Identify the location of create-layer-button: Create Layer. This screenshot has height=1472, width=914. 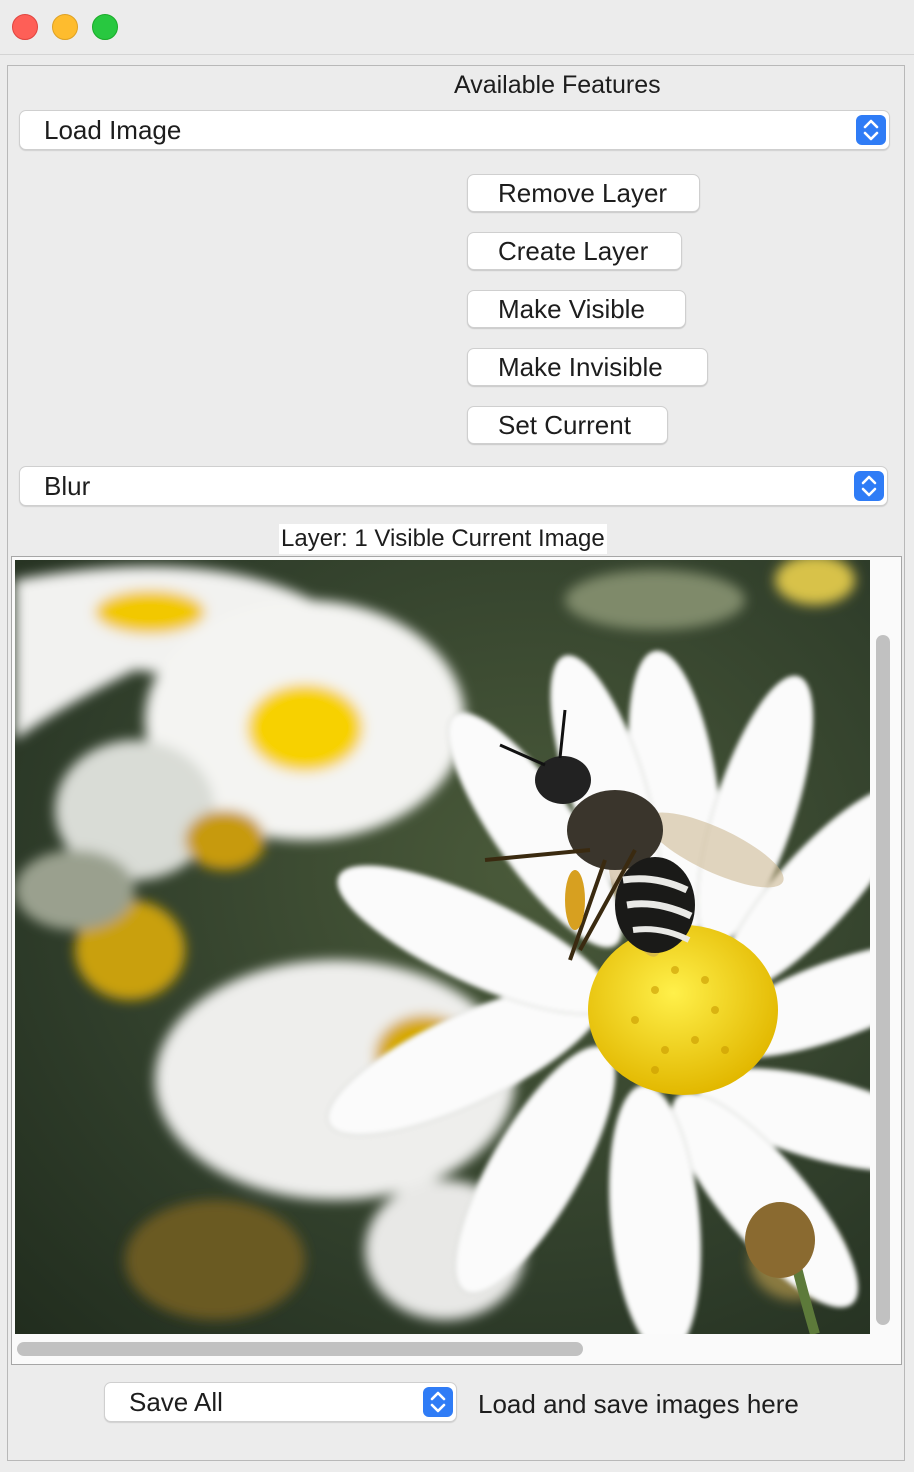
(574, 251).